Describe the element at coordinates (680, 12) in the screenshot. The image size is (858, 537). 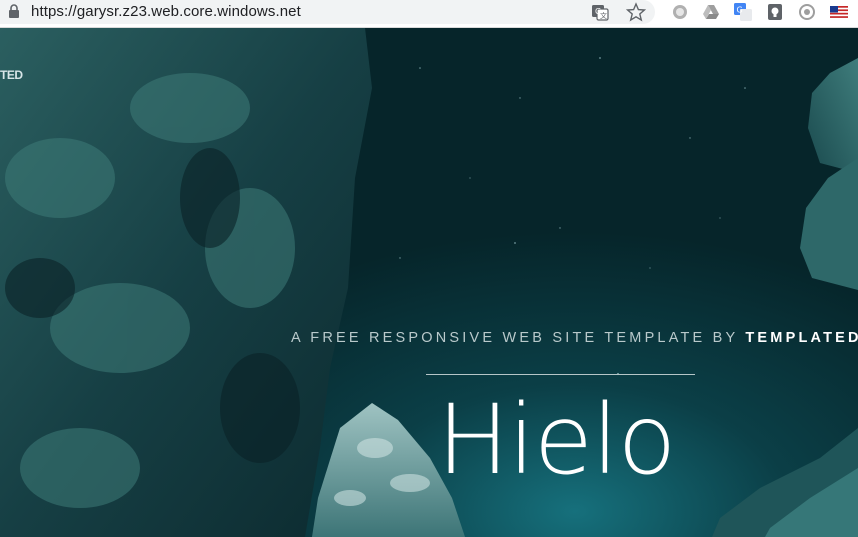
I see `extension-circle-icon` at that location.